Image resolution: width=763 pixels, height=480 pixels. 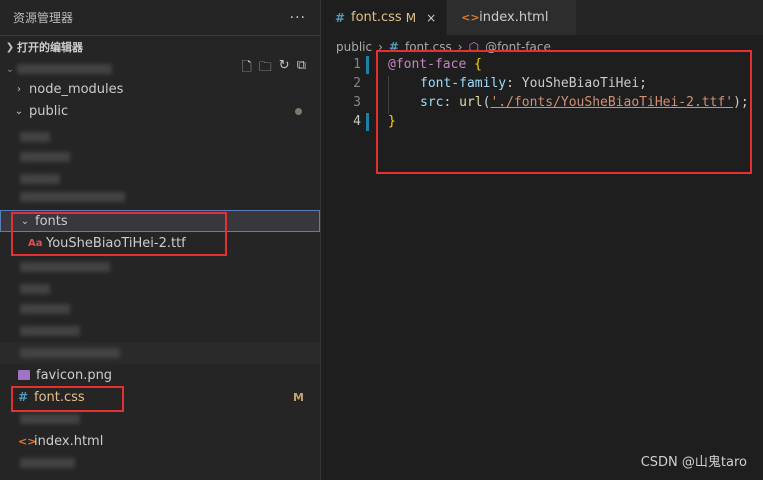 I want to click on line-number: 3, so click(x=357, y=102).